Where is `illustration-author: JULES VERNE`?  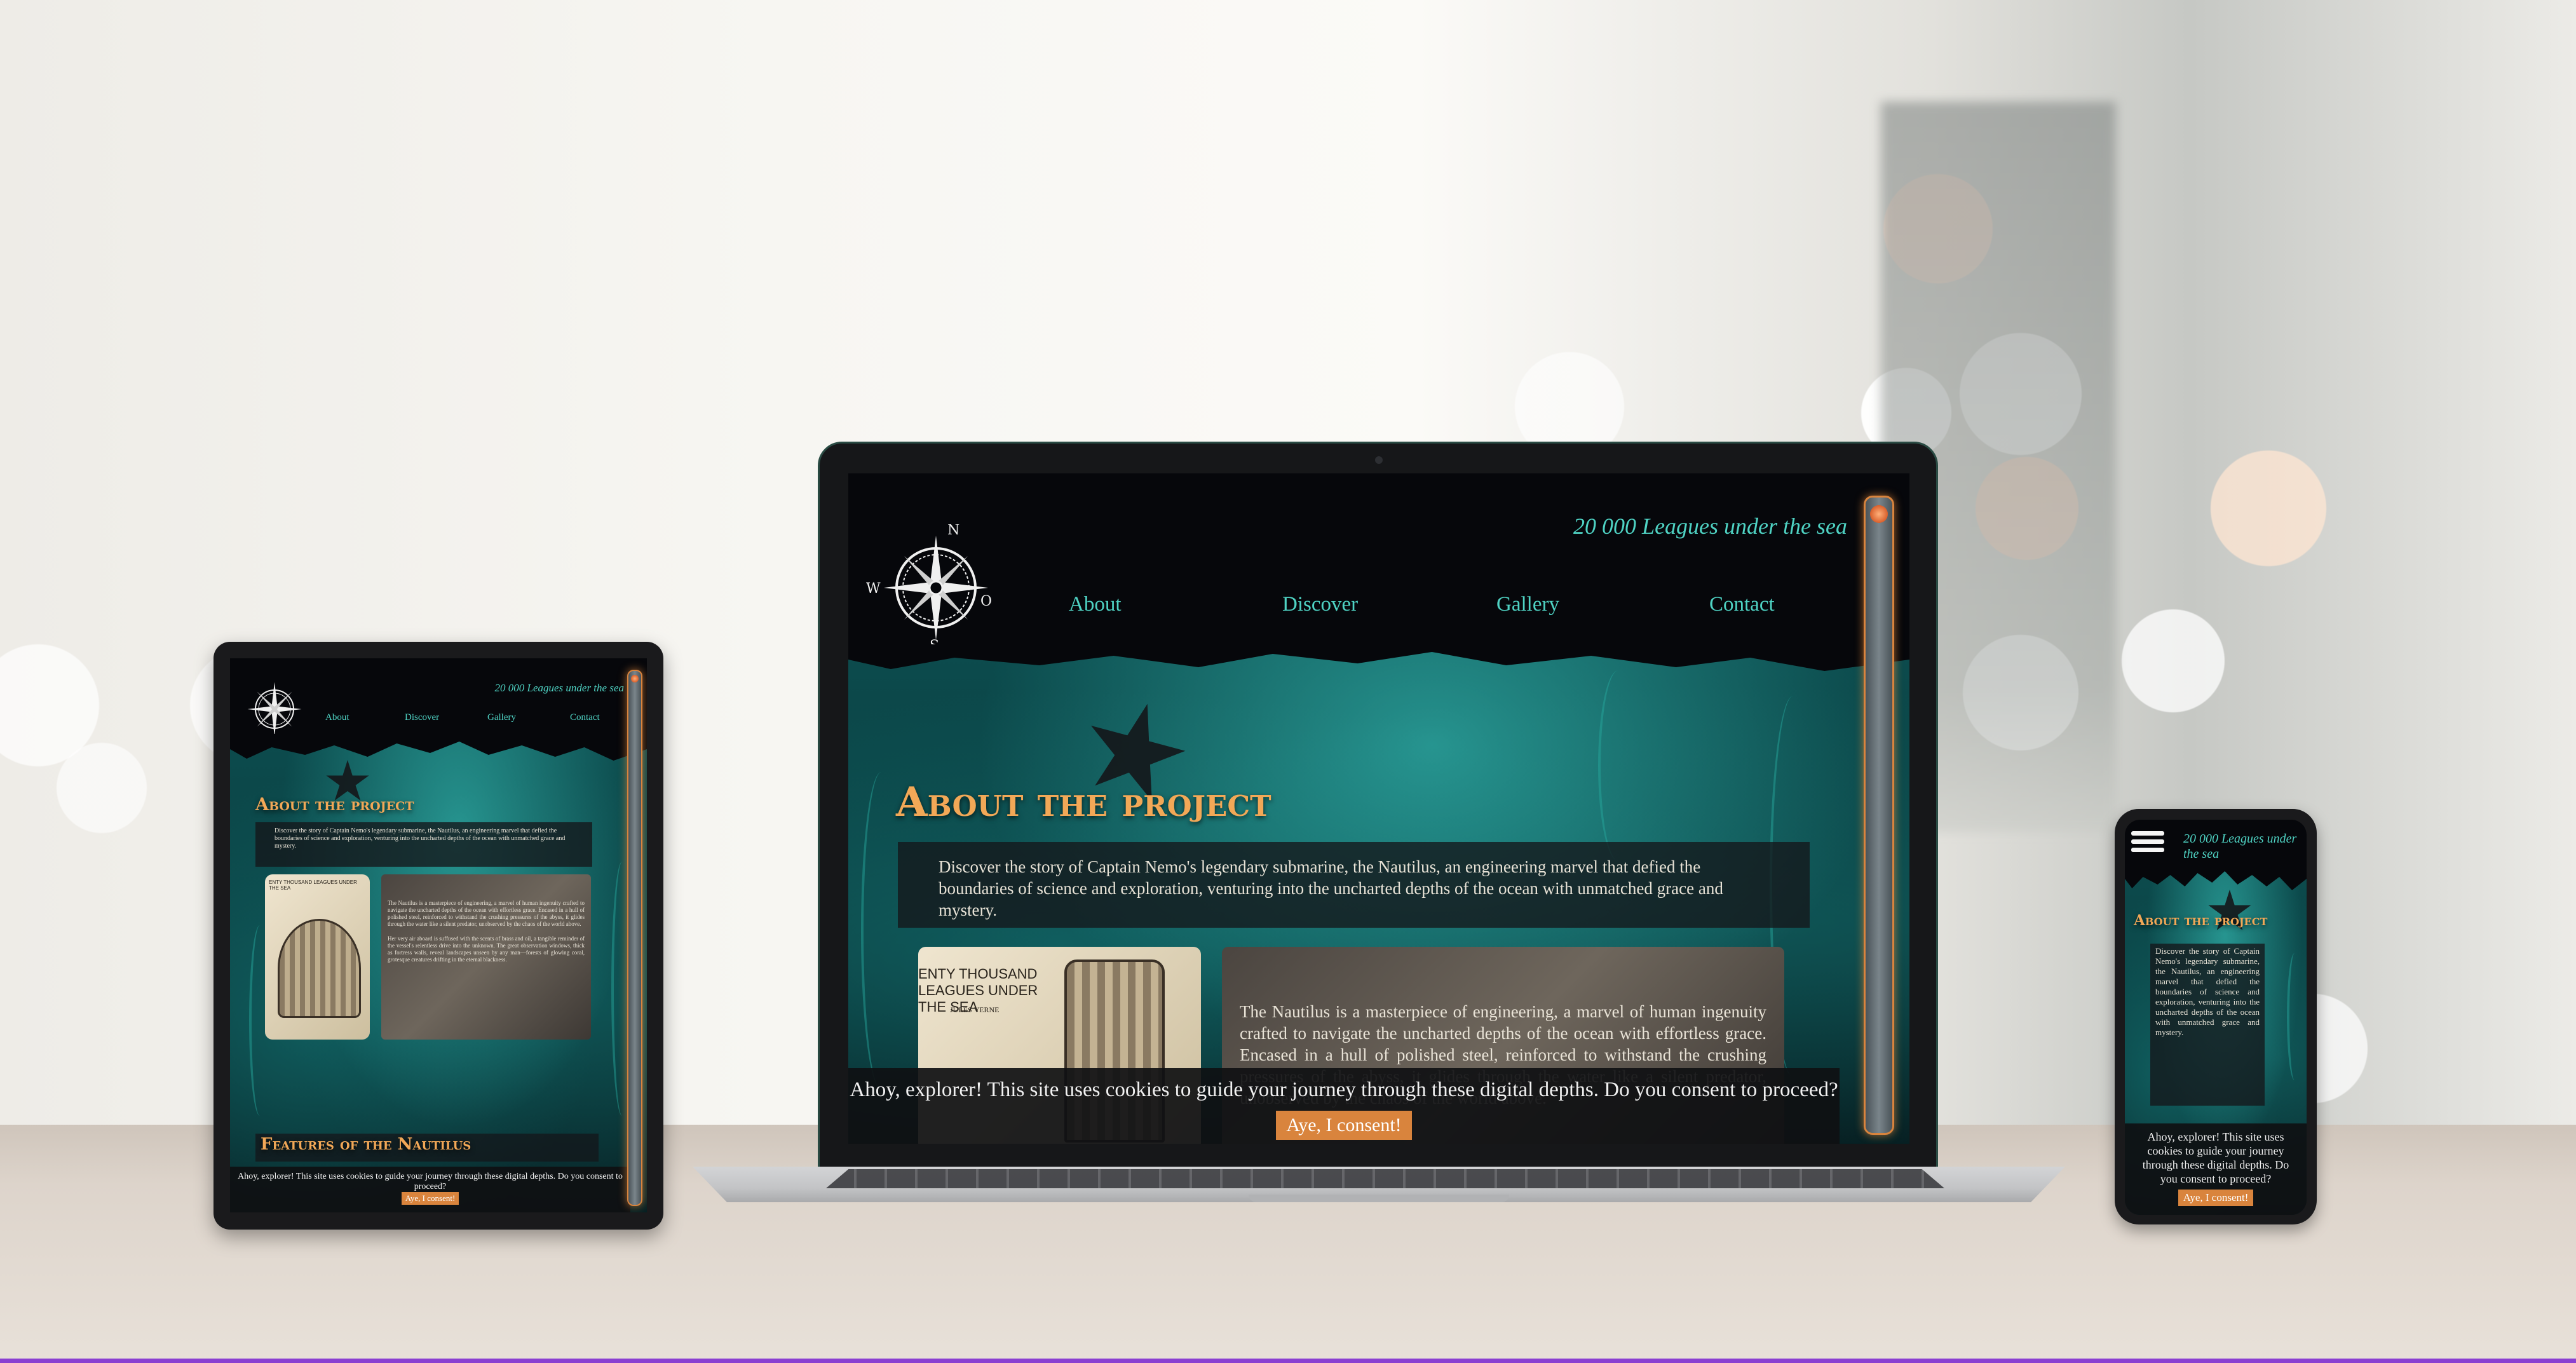 illustration-author: JULES VERNE is located at coordinates (975, 1010).